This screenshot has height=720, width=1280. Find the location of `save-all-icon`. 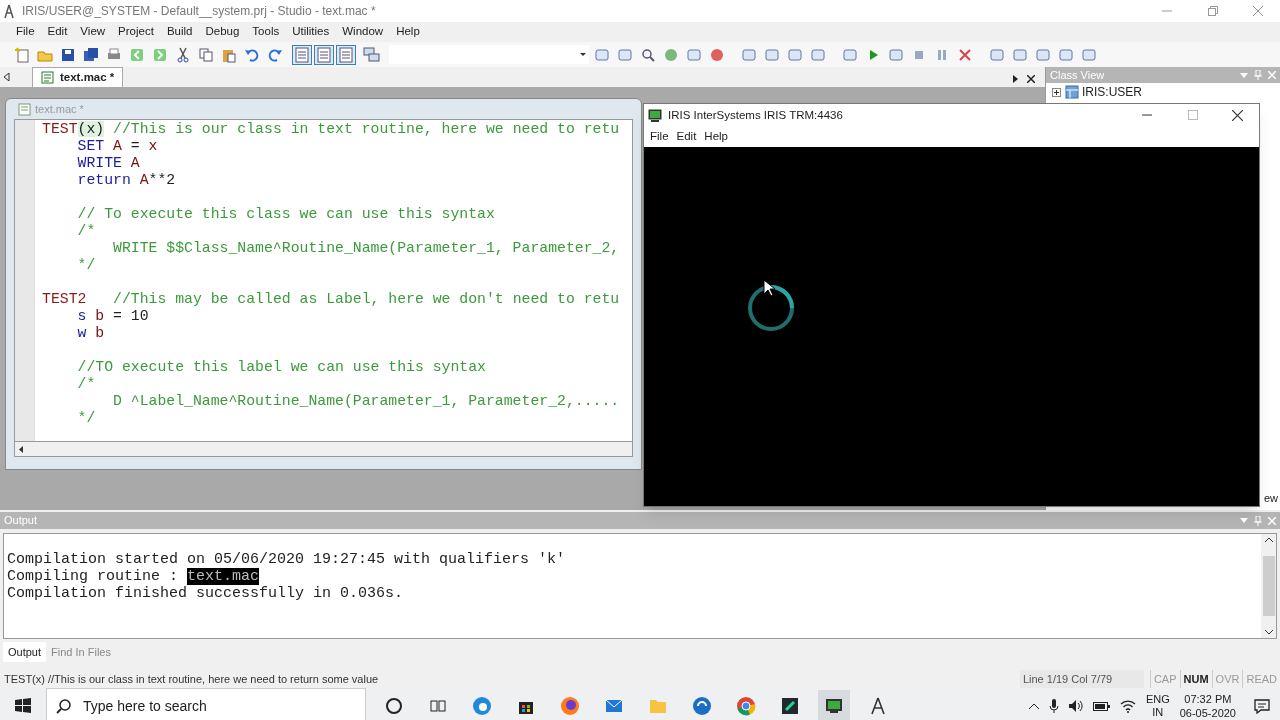

save-all-icon is located at coordinates (91, 54).